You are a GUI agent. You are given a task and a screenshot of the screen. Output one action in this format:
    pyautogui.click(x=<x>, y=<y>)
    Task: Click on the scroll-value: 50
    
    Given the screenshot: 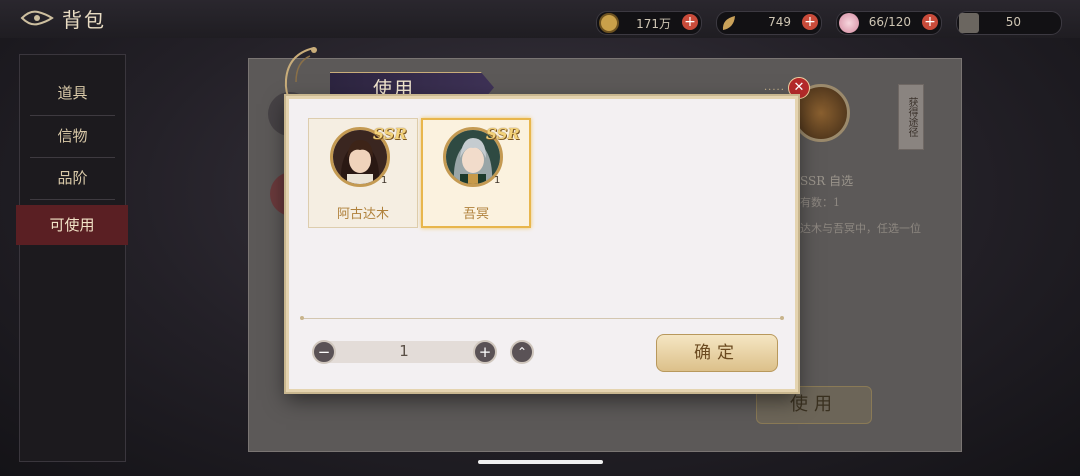 What is the action you would take?
    pyautogui.click(x=1013, y=22)
    